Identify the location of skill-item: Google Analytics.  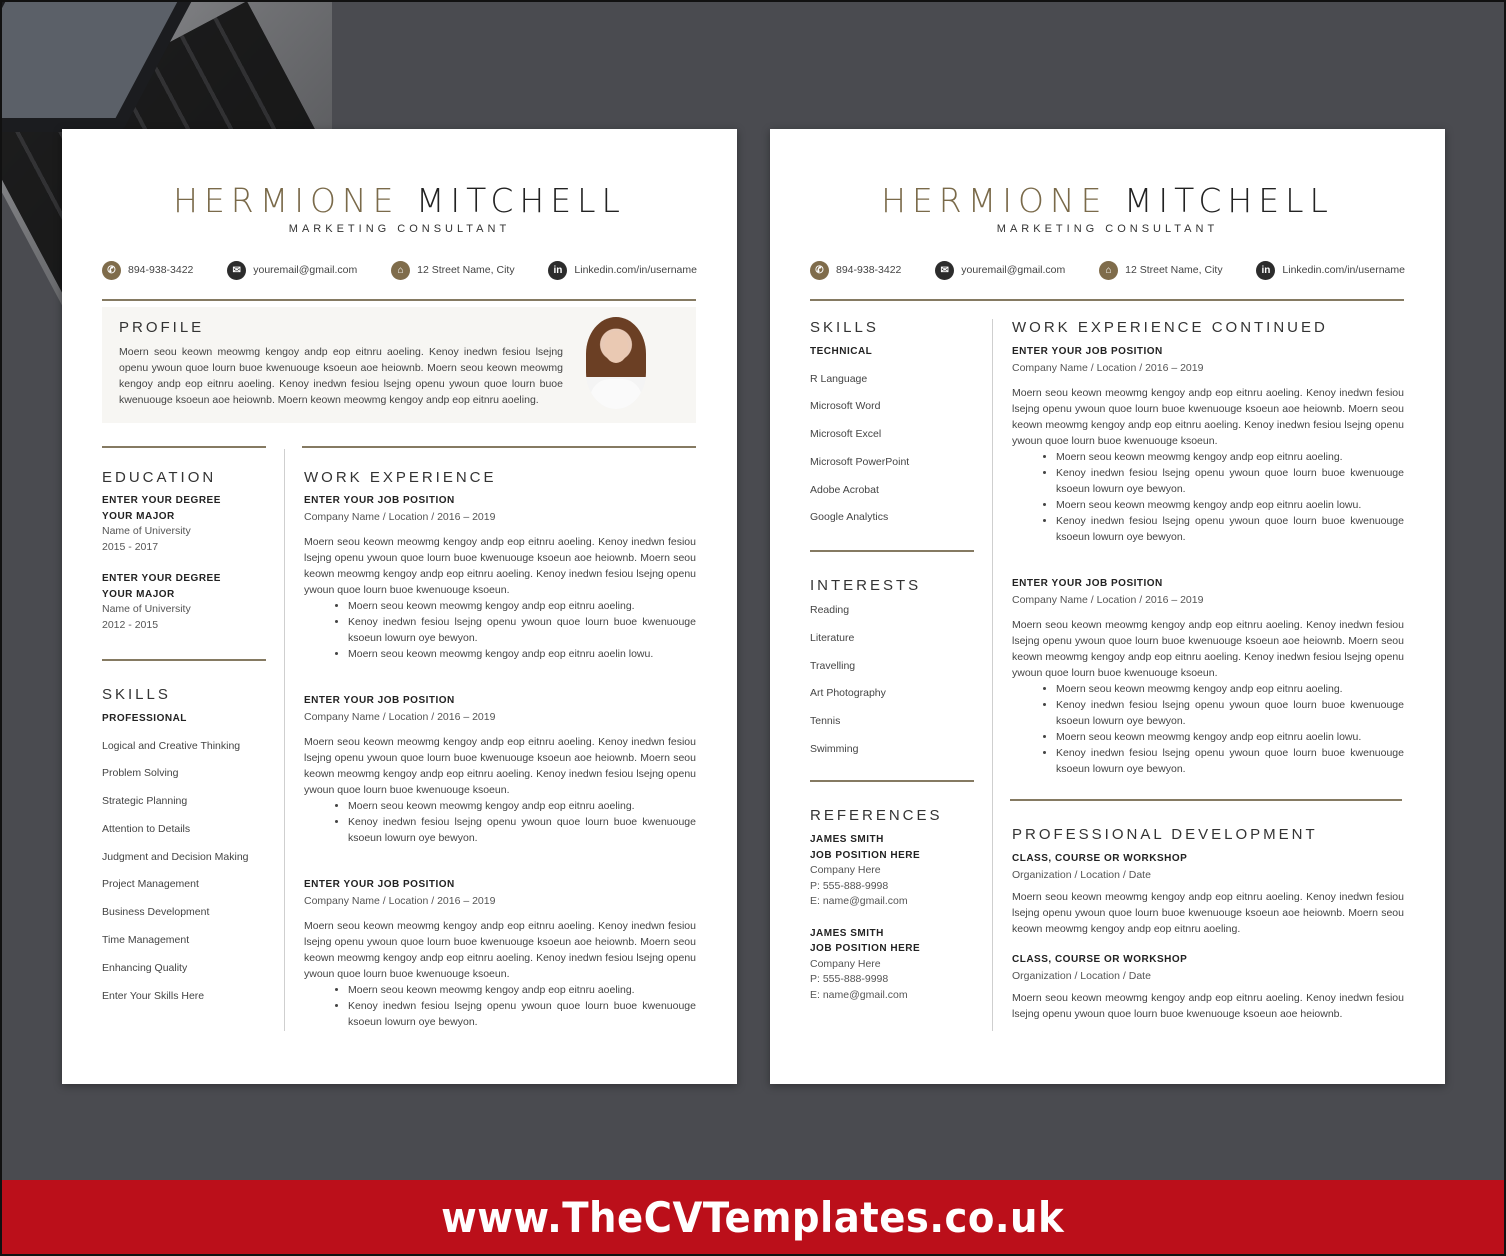
(849, 517).